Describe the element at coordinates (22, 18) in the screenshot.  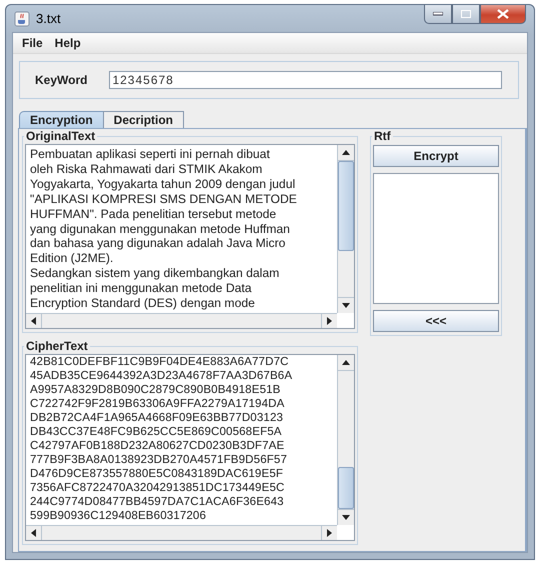
I see `cup-icon` at that location.